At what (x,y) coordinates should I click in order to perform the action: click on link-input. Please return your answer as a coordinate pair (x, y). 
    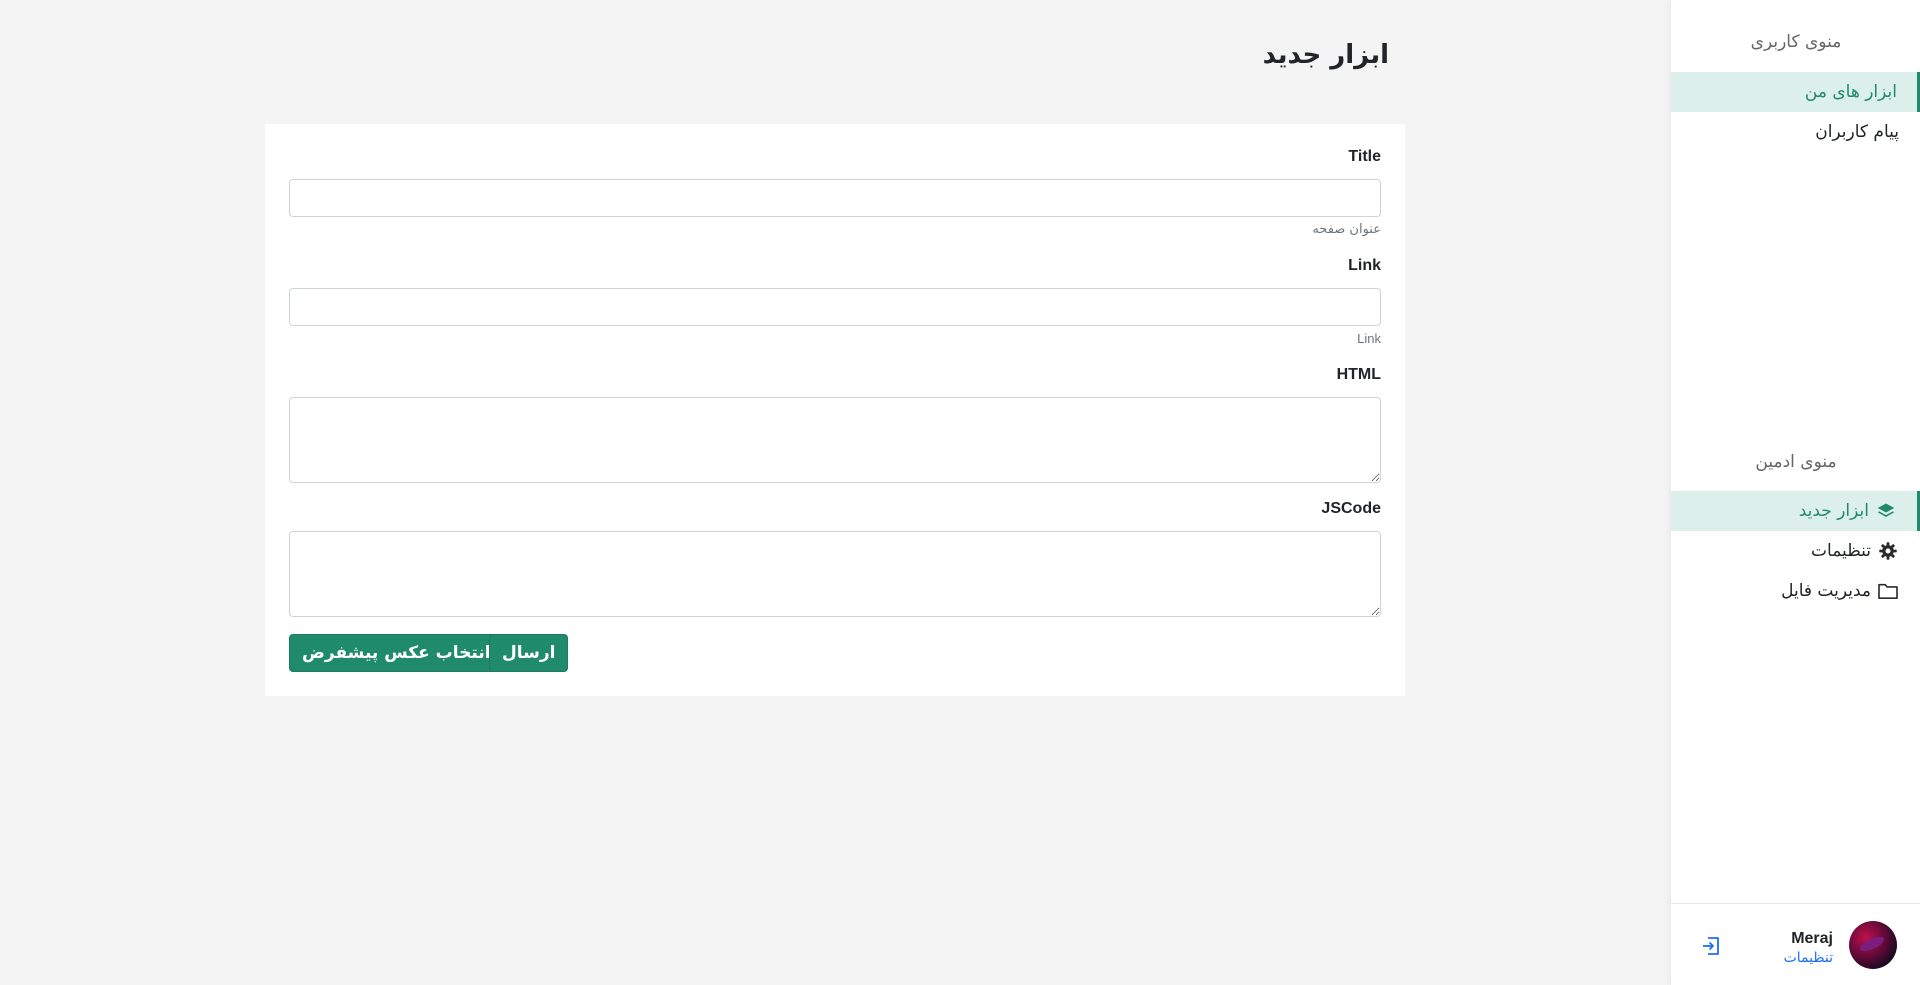
    Looking at the image, I should click on (835, 307).